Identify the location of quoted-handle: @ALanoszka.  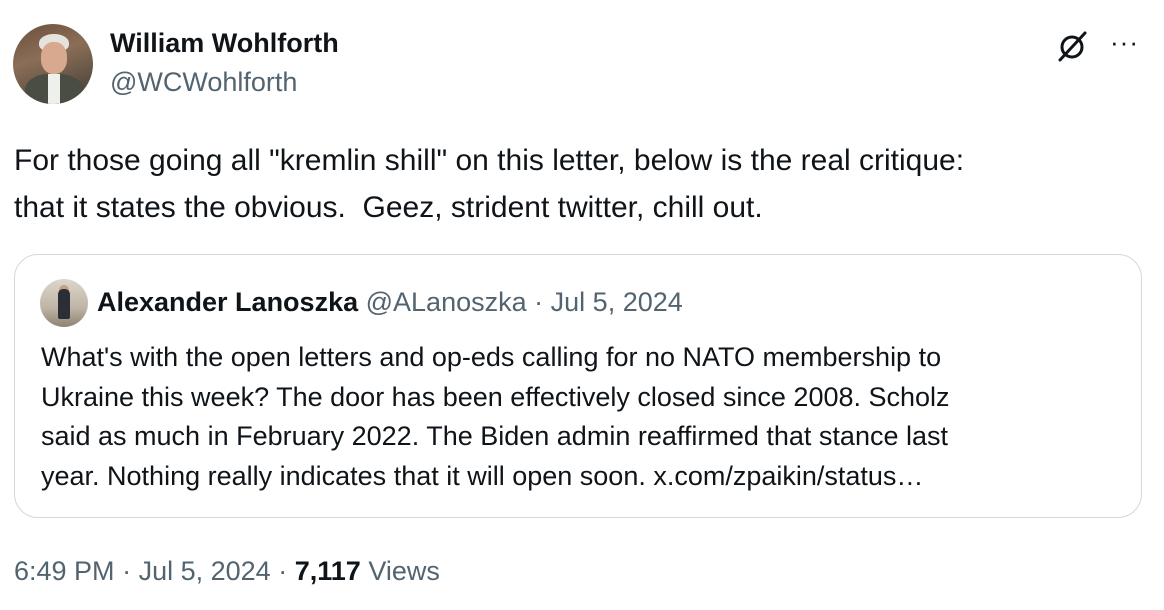
(446, 302).